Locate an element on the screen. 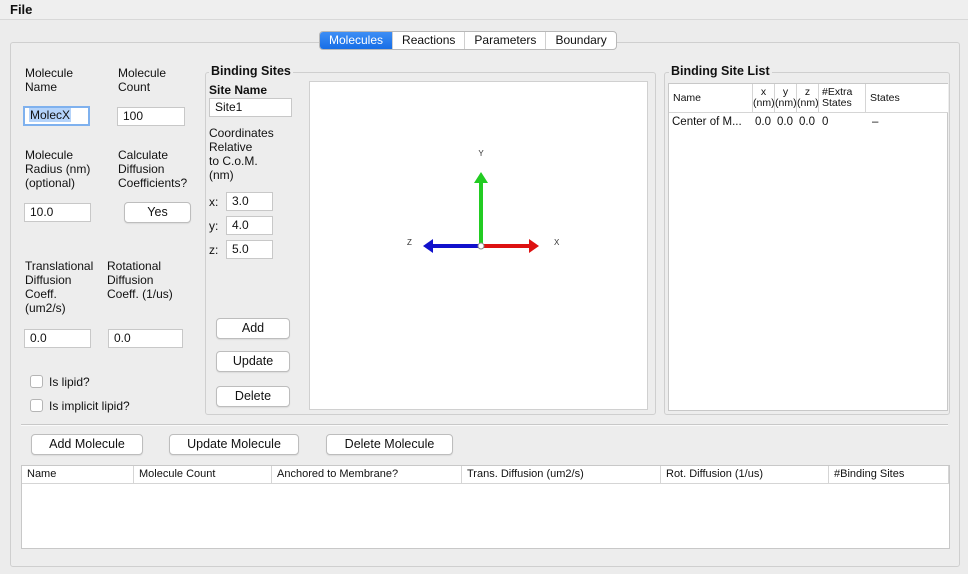  x-coord-label: x: is located at coordinates (214, 202).